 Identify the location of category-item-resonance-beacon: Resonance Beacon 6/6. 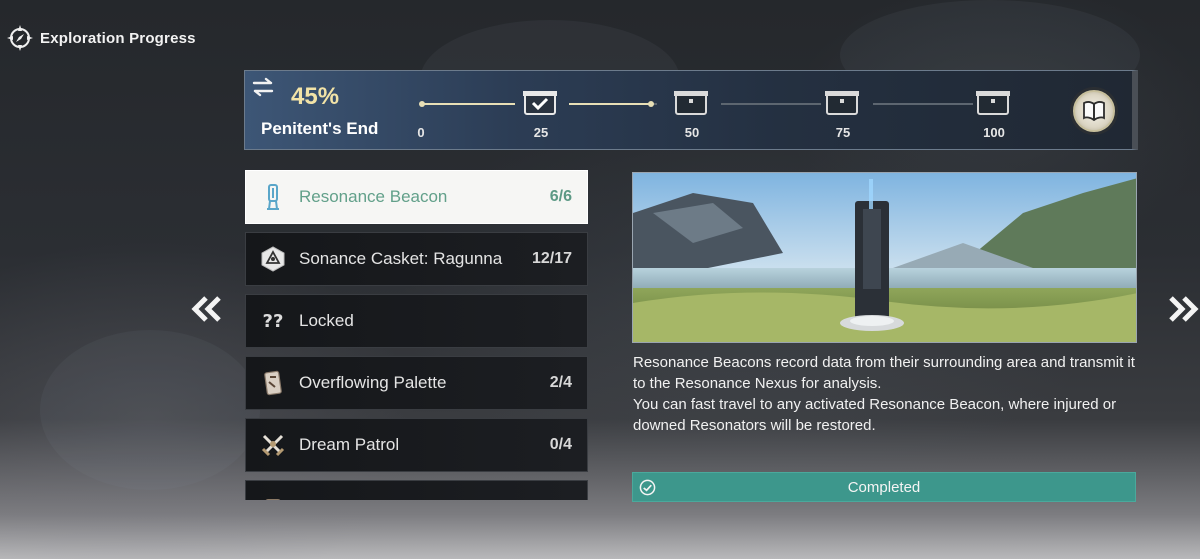
(416, 197).